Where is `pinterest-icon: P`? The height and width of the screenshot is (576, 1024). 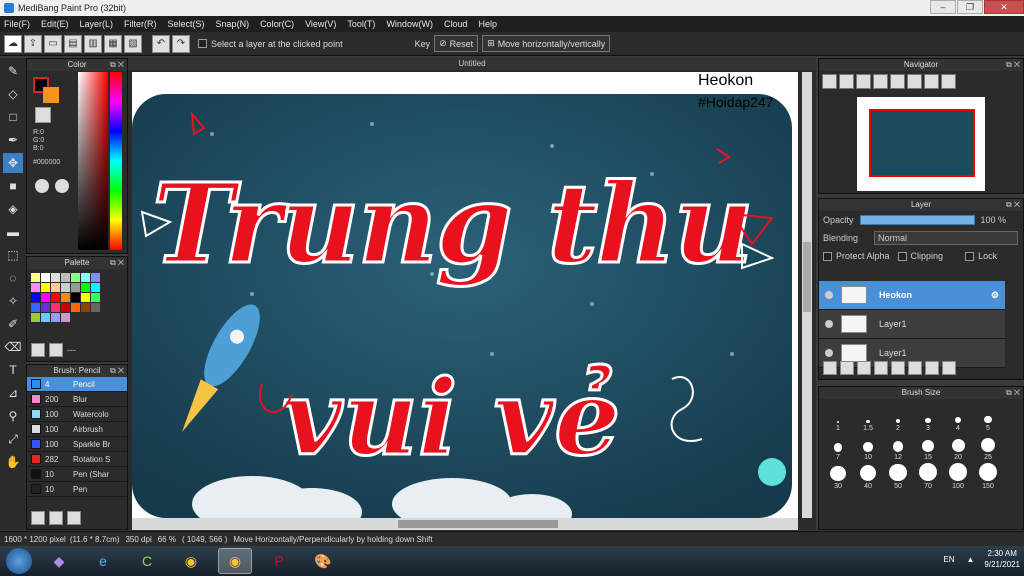 pinterest-icon: P is located at coordinates (279, 561).